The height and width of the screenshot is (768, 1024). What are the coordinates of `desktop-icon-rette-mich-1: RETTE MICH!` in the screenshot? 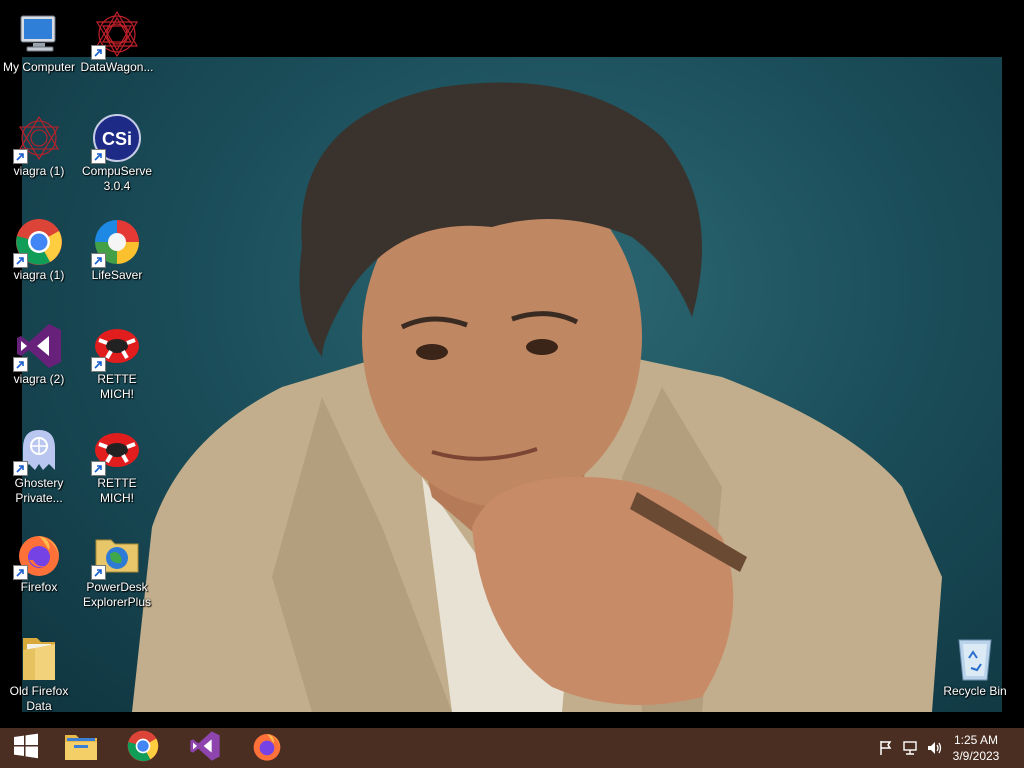 It's located at (117, 359).